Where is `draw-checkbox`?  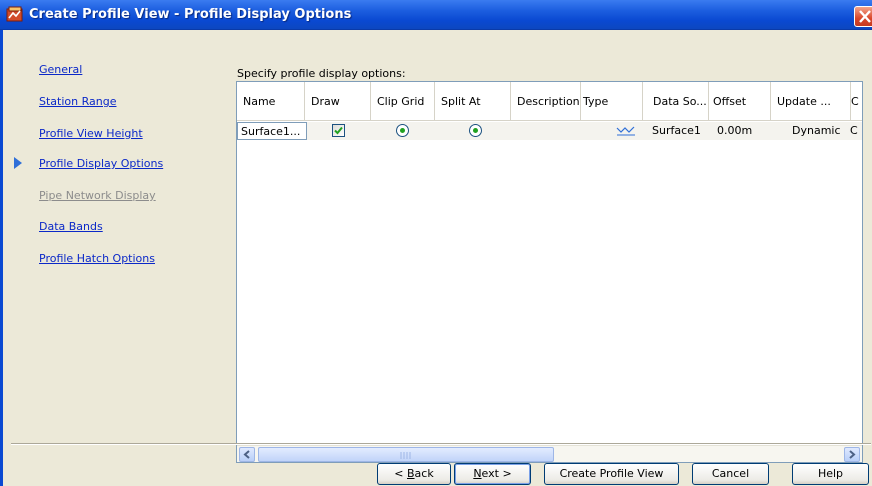
draw-checkbox is located at coordinates (338, 130).